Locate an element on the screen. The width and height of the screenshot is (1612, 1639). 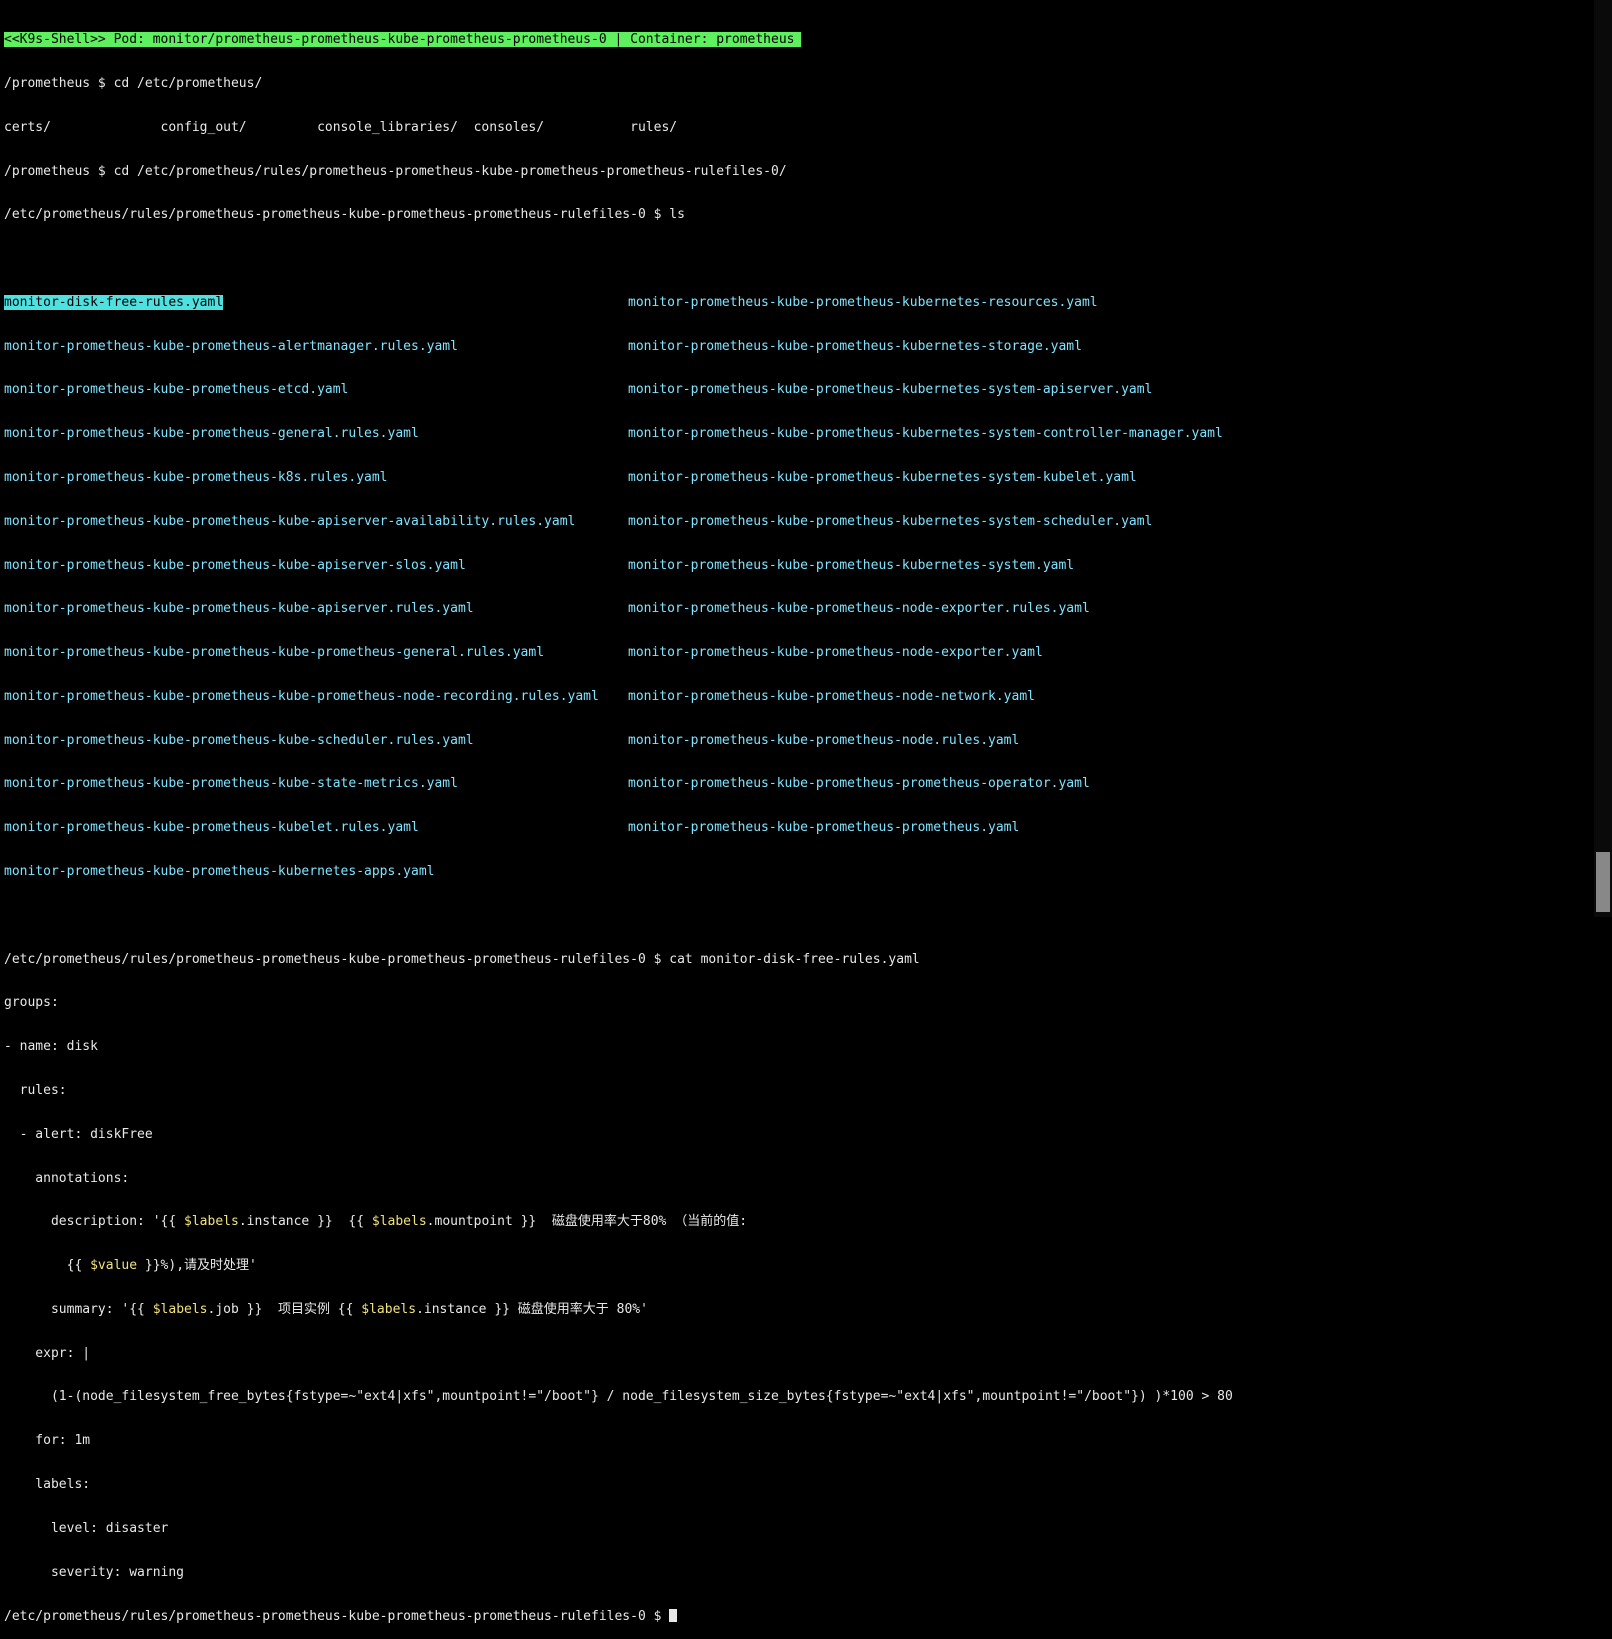
yaml-line: - alert: diskFree is located at coordinates (78, 1134).